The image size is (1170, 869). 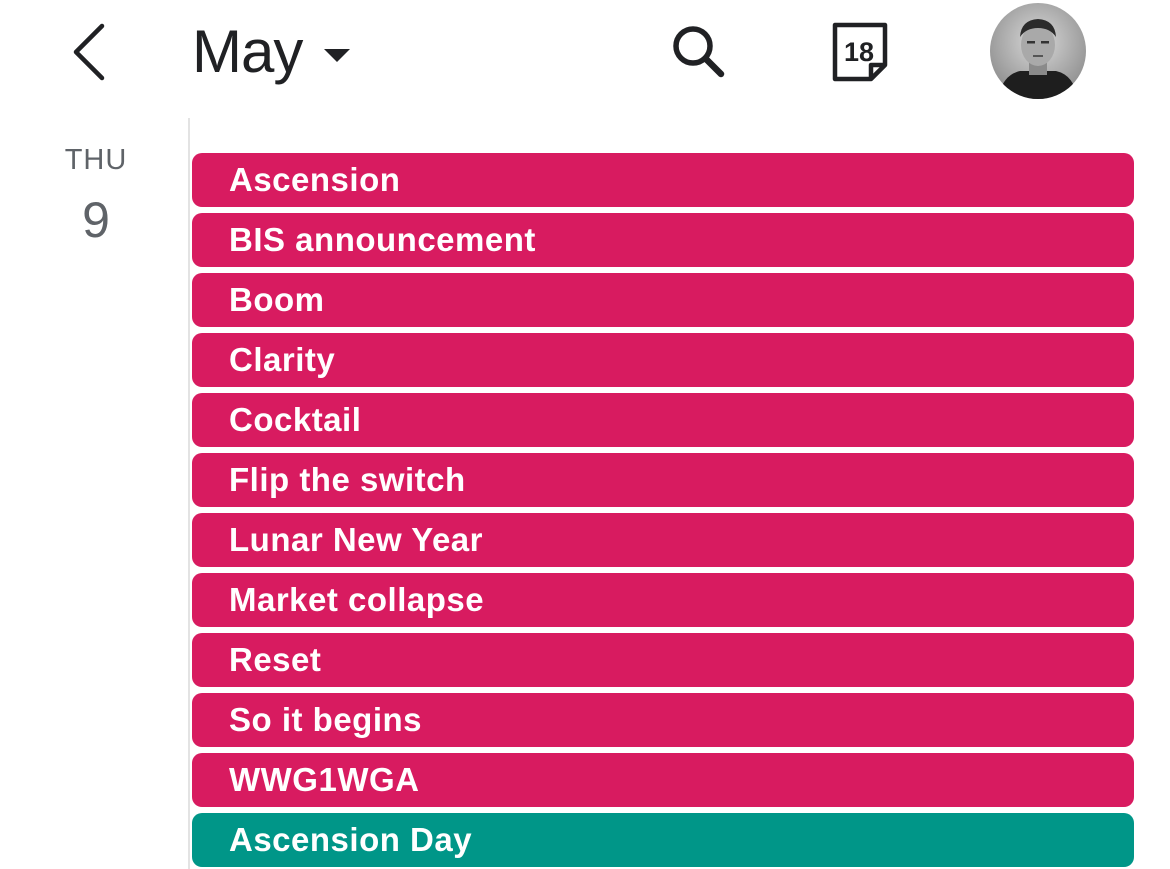 What do you see at coordinates (295, 419) in the screenshot?
I see `event-title: Cocktail` at bounding box center [295, 419].